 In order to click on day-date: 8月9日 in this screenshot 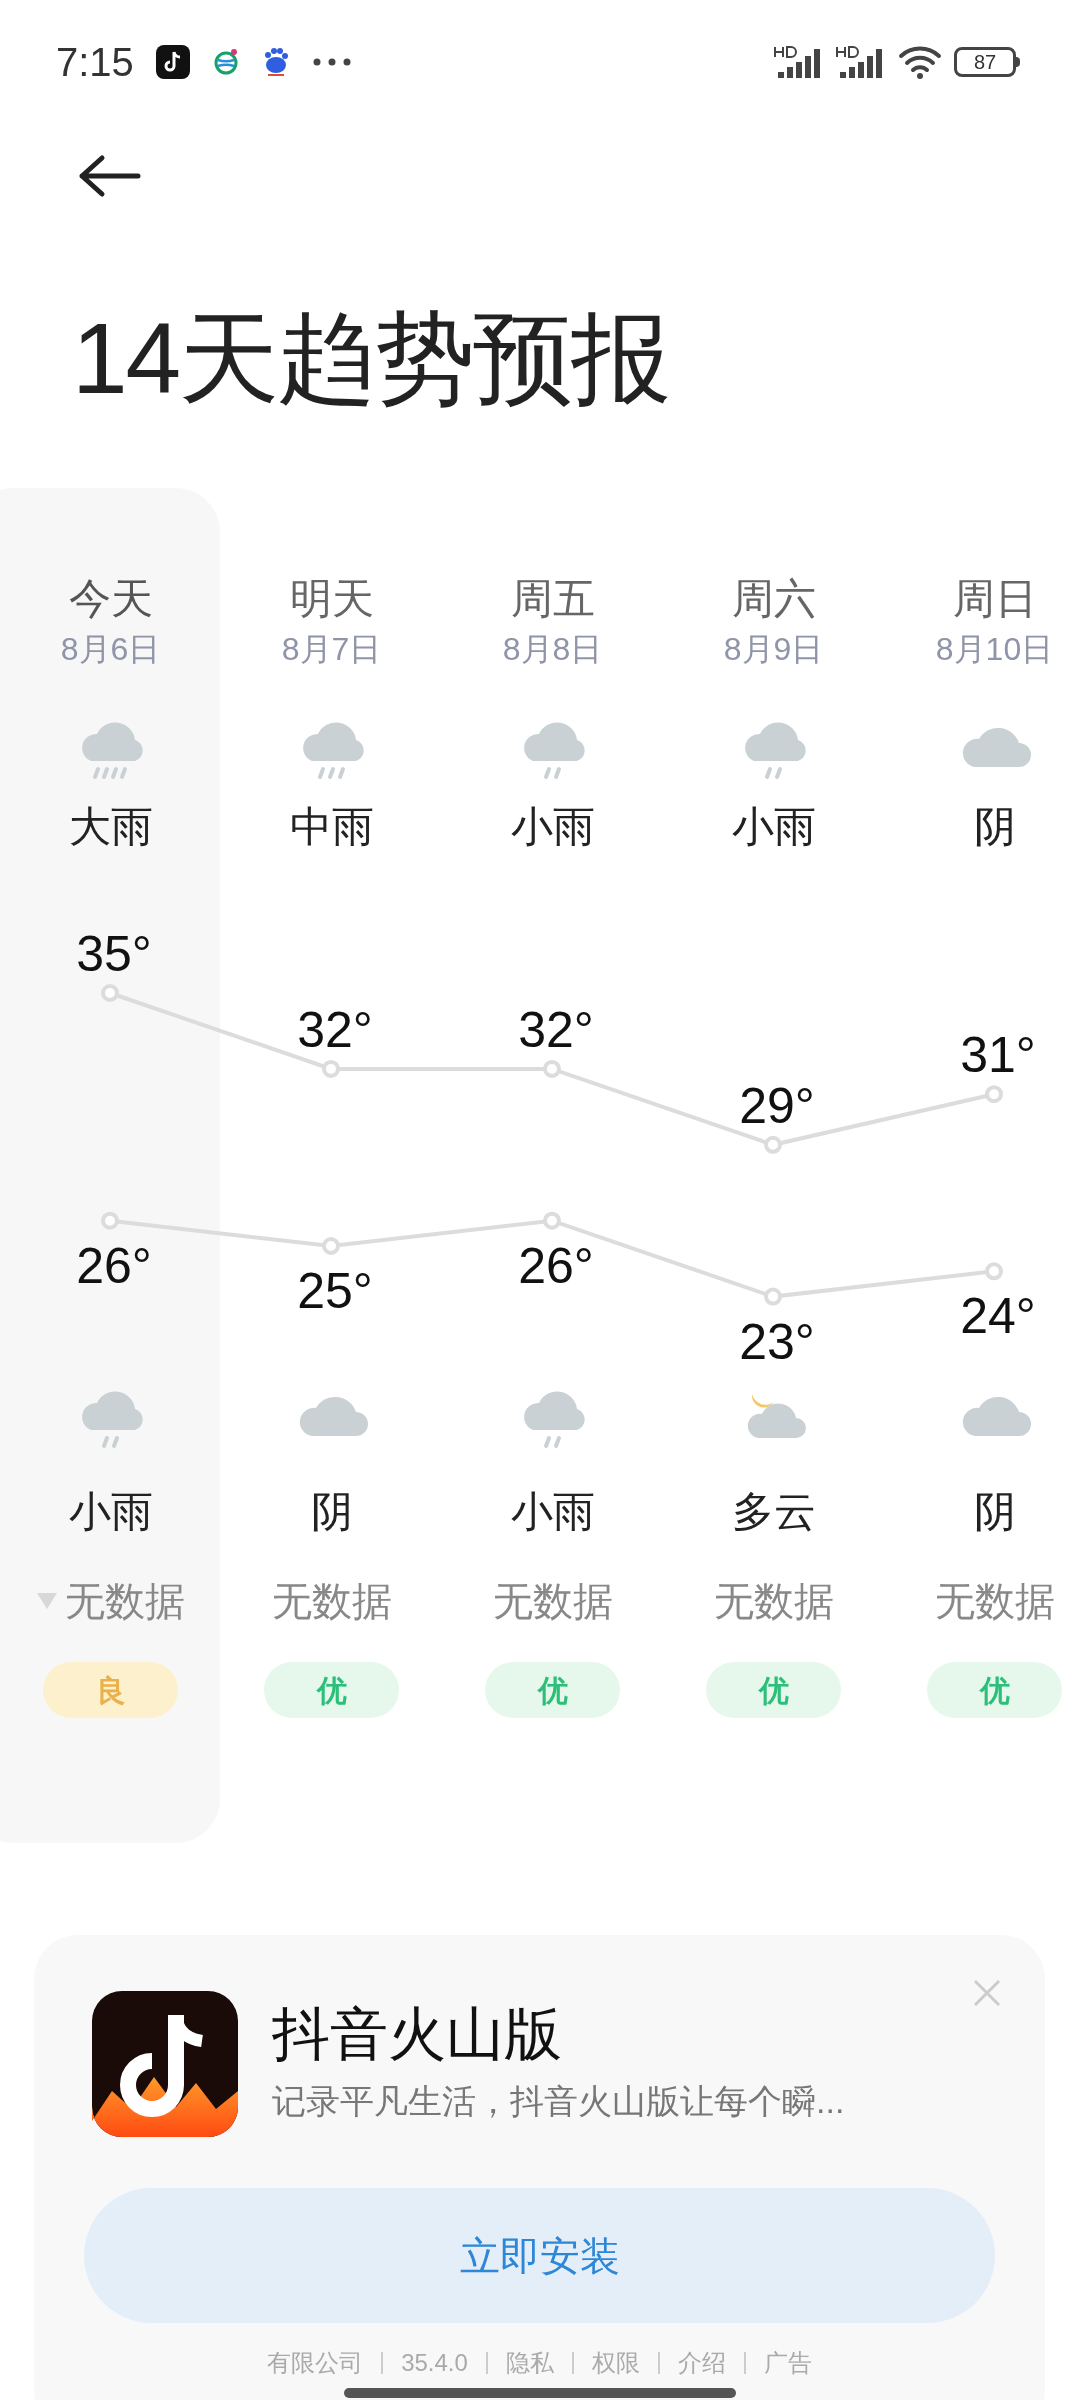, I will do `click(773, 649)`.